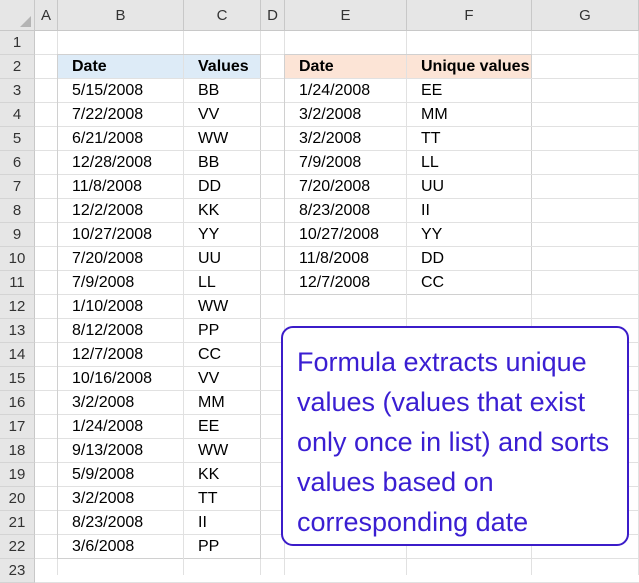 The width and height of the screenshot is (639, 583). What do you see at coordinates (121, 451) in the screenshot?
I see `table1-cell-date: 9/13/2008` at bounding box center [121, 451].